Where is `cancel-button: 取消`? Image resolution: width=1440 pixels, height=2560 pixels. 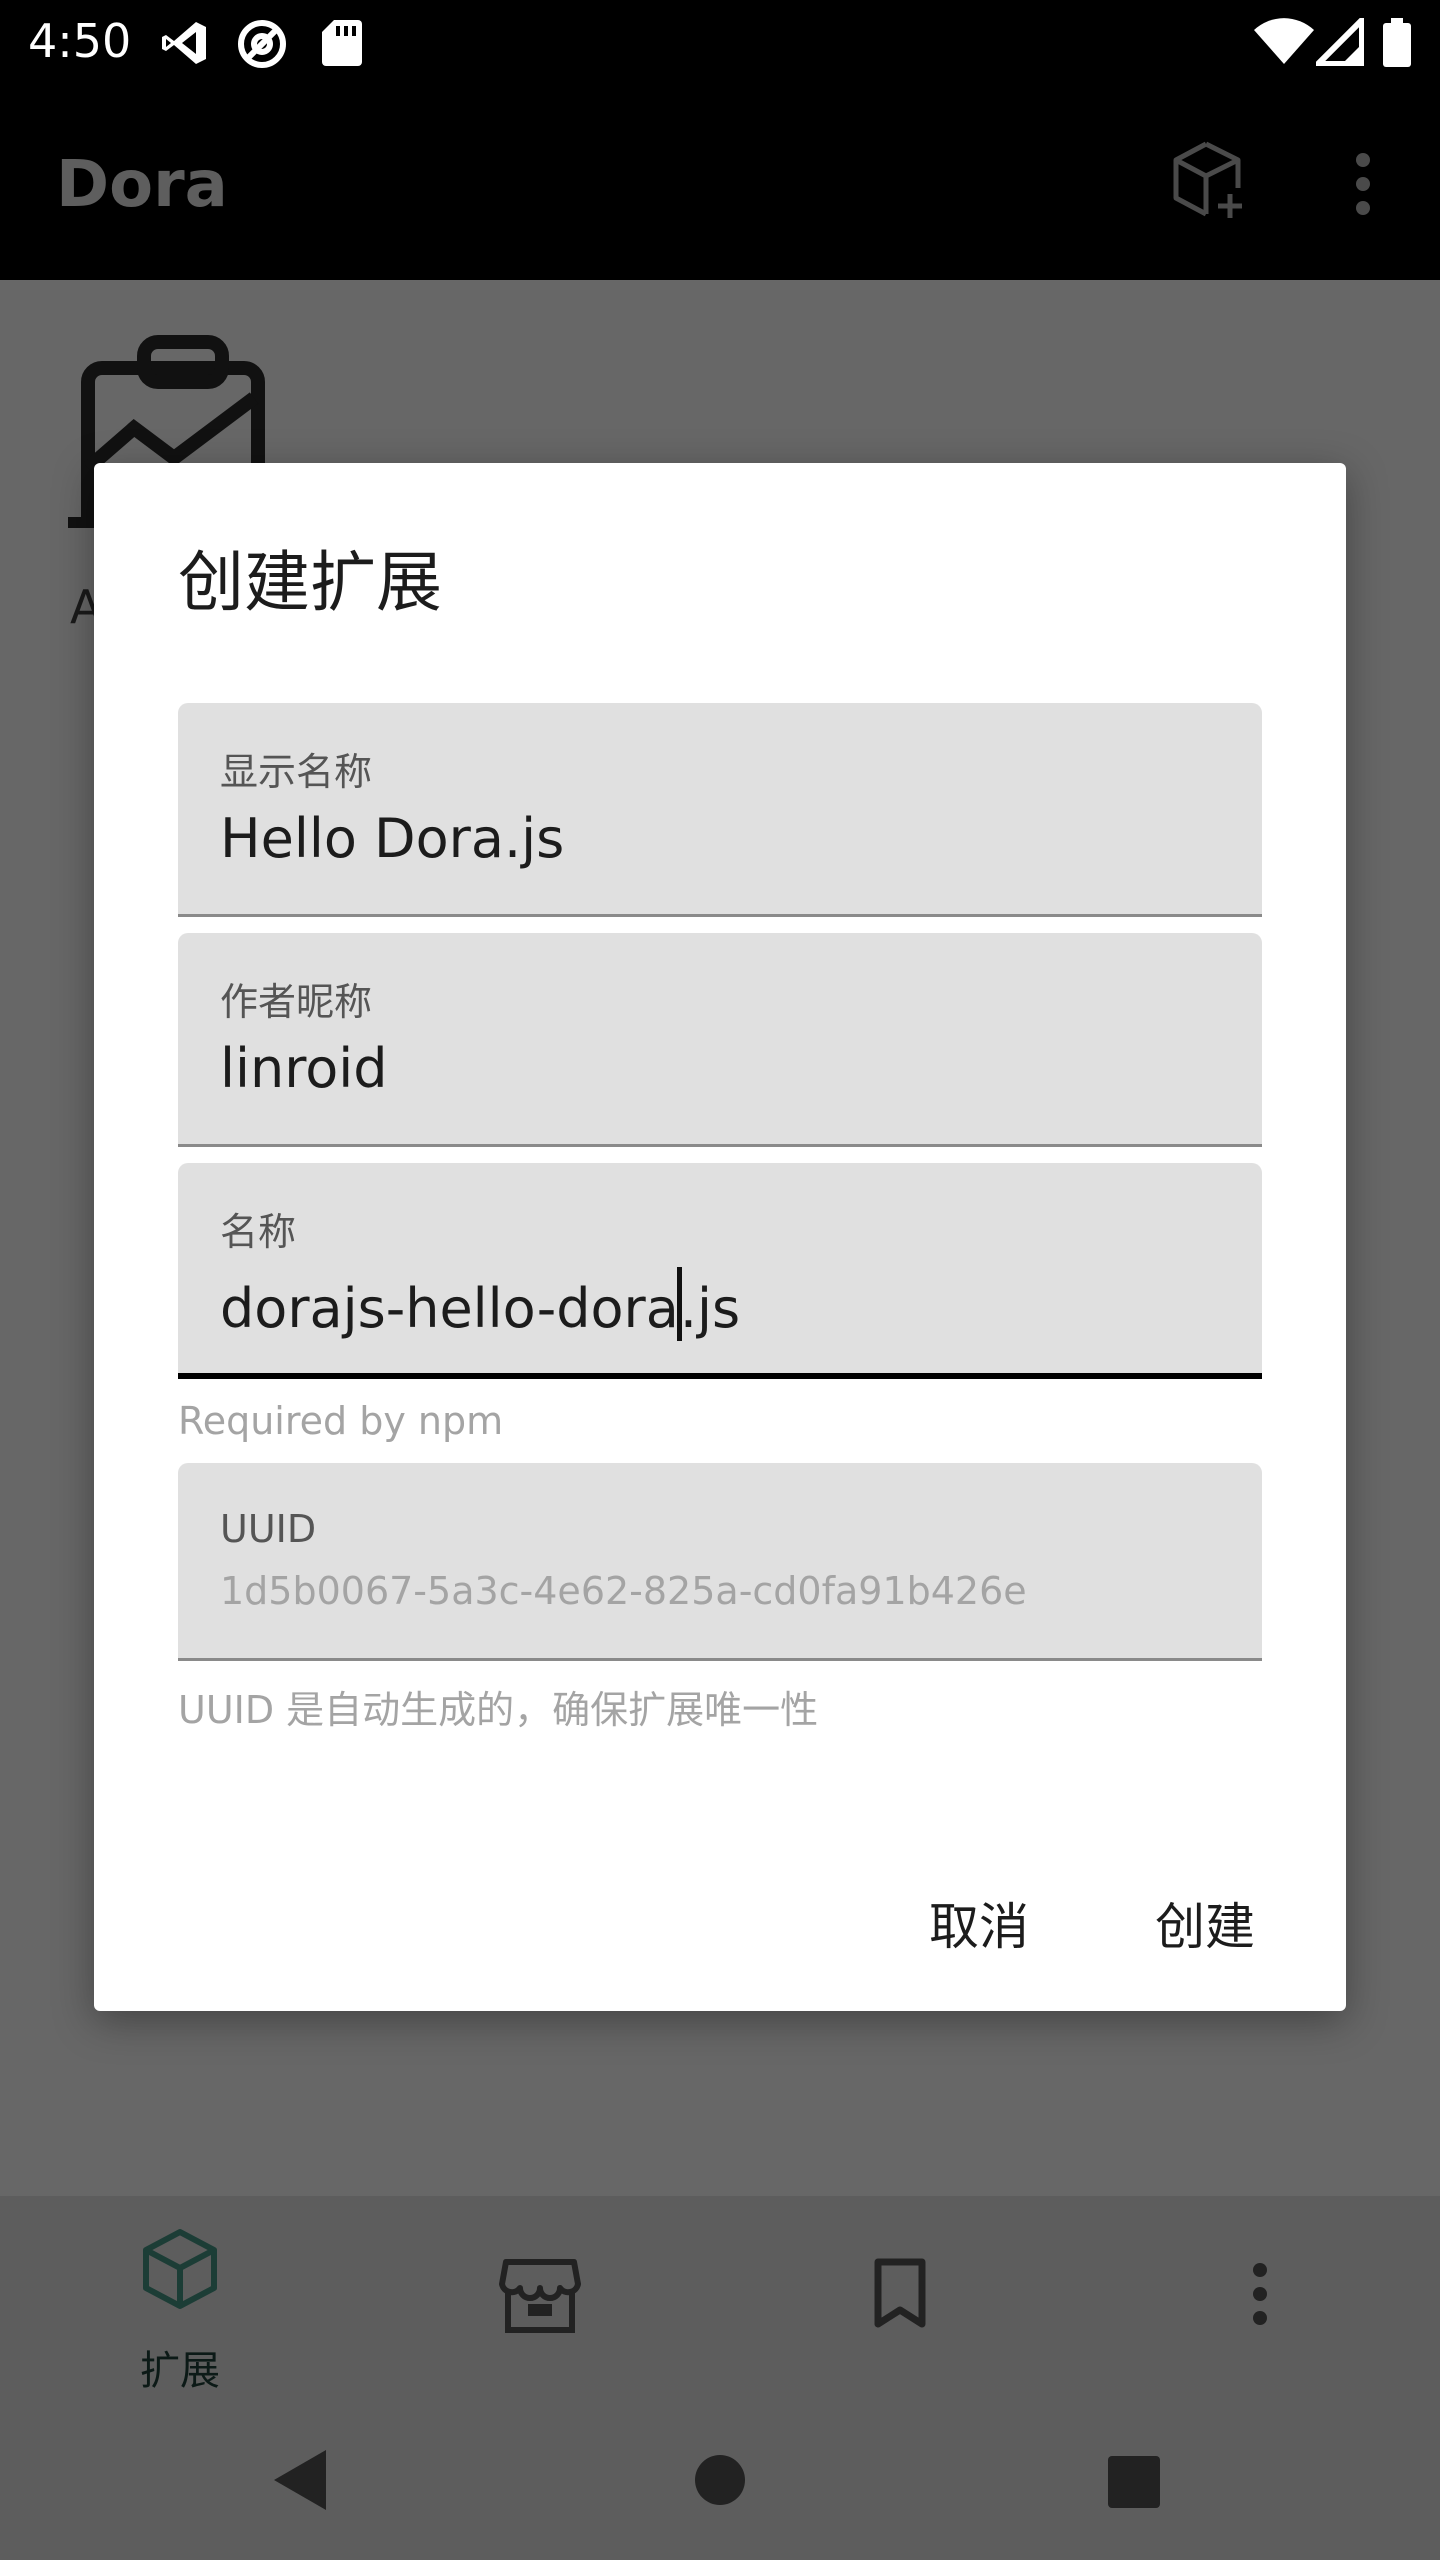 cancel-button: 取消 is located at coordinates (979, 1923).